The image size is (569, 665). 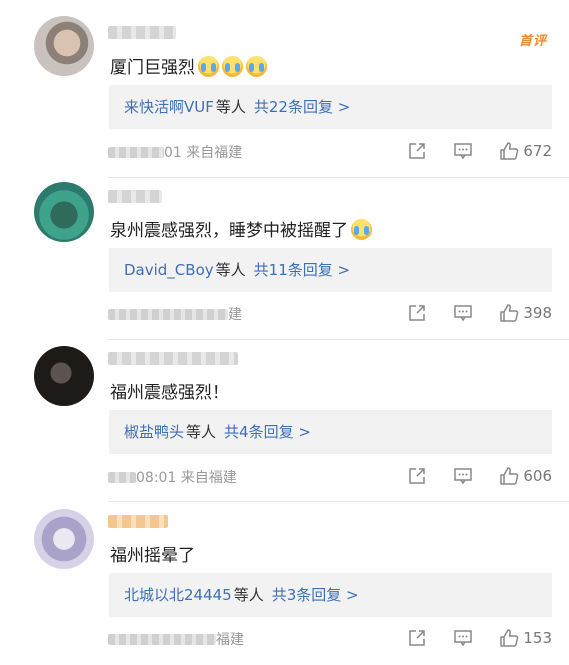 I want to click on first-comment-badge: 首评, so click(x=532, y=41).